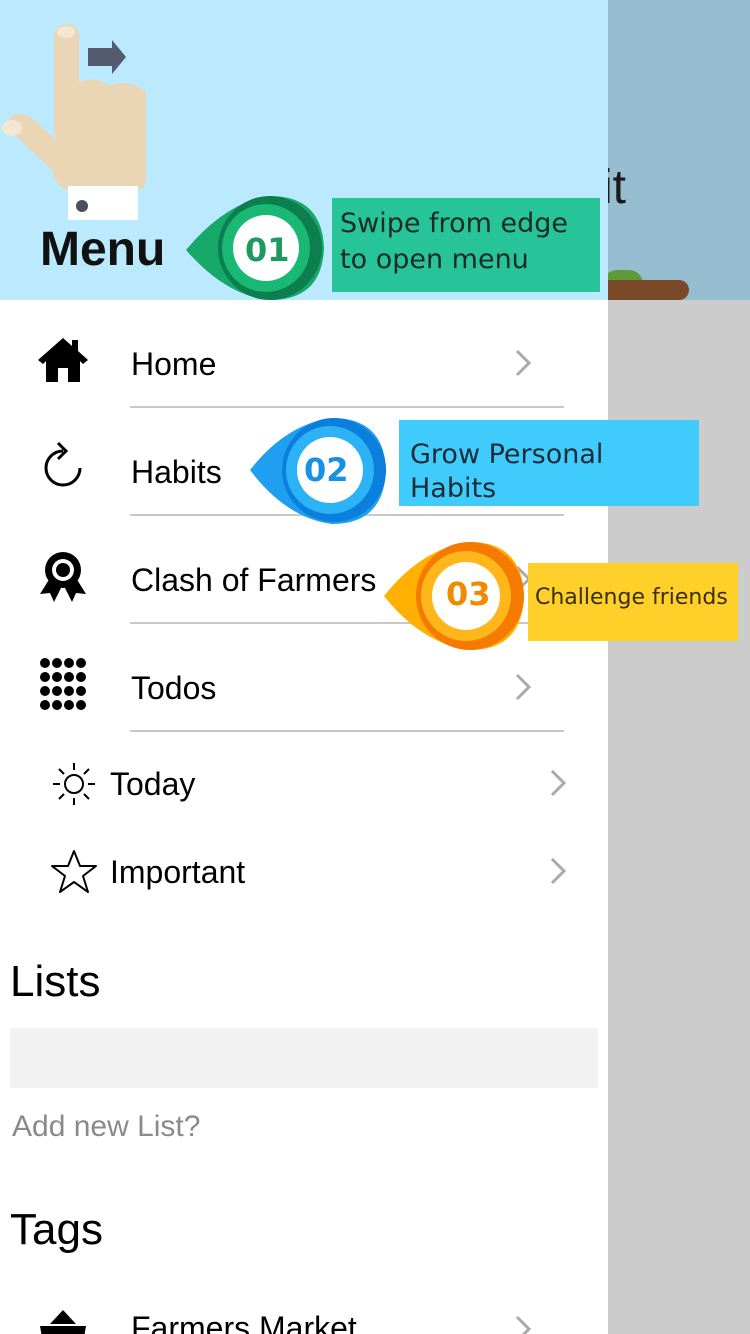  What do you see at coordinates (153, 784) in the screenshot?
I see `menu-item-label: Today` at bounding box center [153, 784].